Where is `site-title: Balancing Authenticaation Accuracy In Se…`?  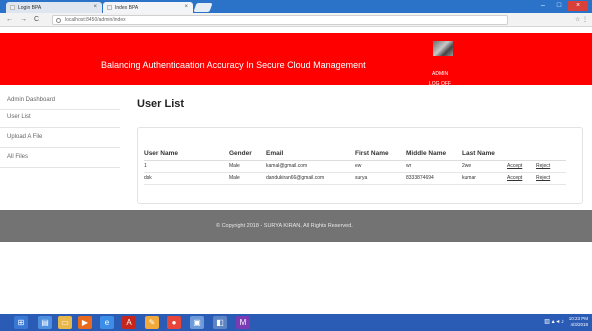 site-title: Balancing Authenticaation Accuracy In Se… is located at coordinates (233, 65).